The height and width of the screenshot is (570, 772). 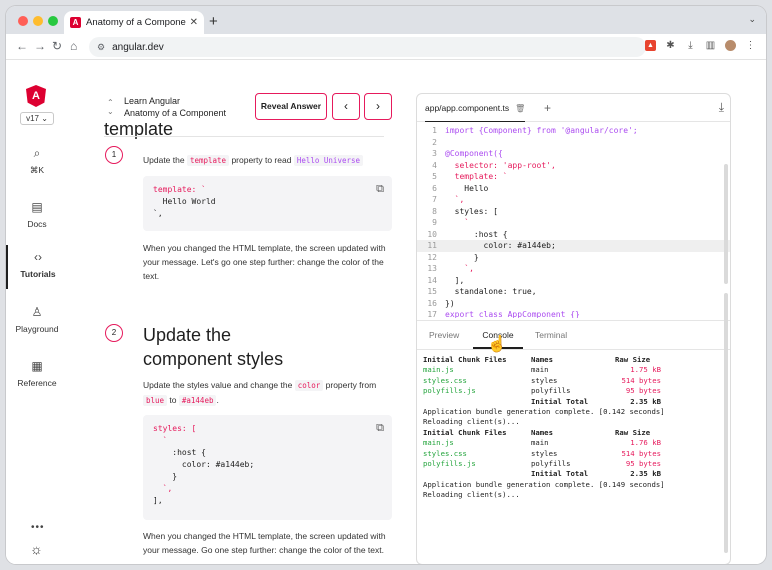 I want to click on crumb-title: Anatomy of a Component, so click(x=175, y=113).